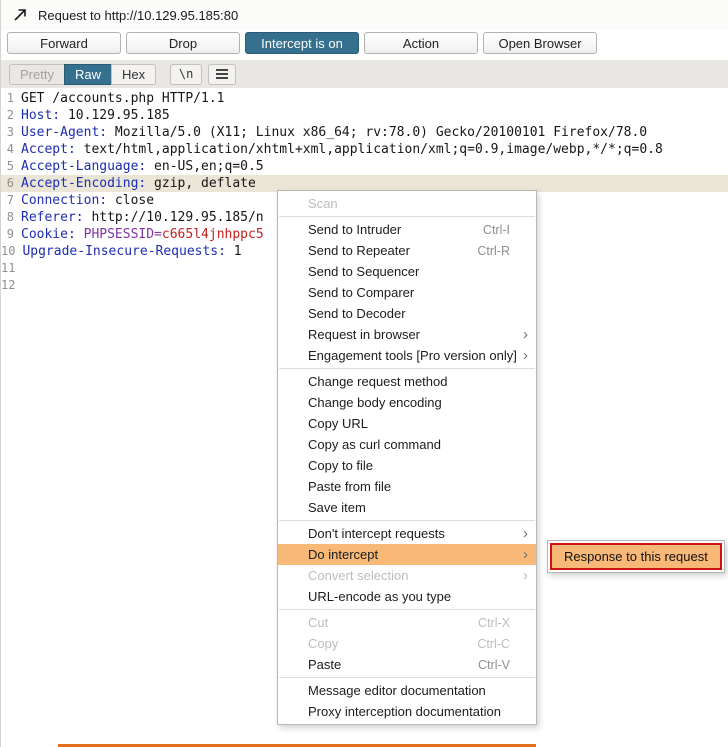  Describe the element at coordinates (142, 166) in the screenshot. I see `line-text: Accept-Language: en-US,en;q=0.5` at that location.